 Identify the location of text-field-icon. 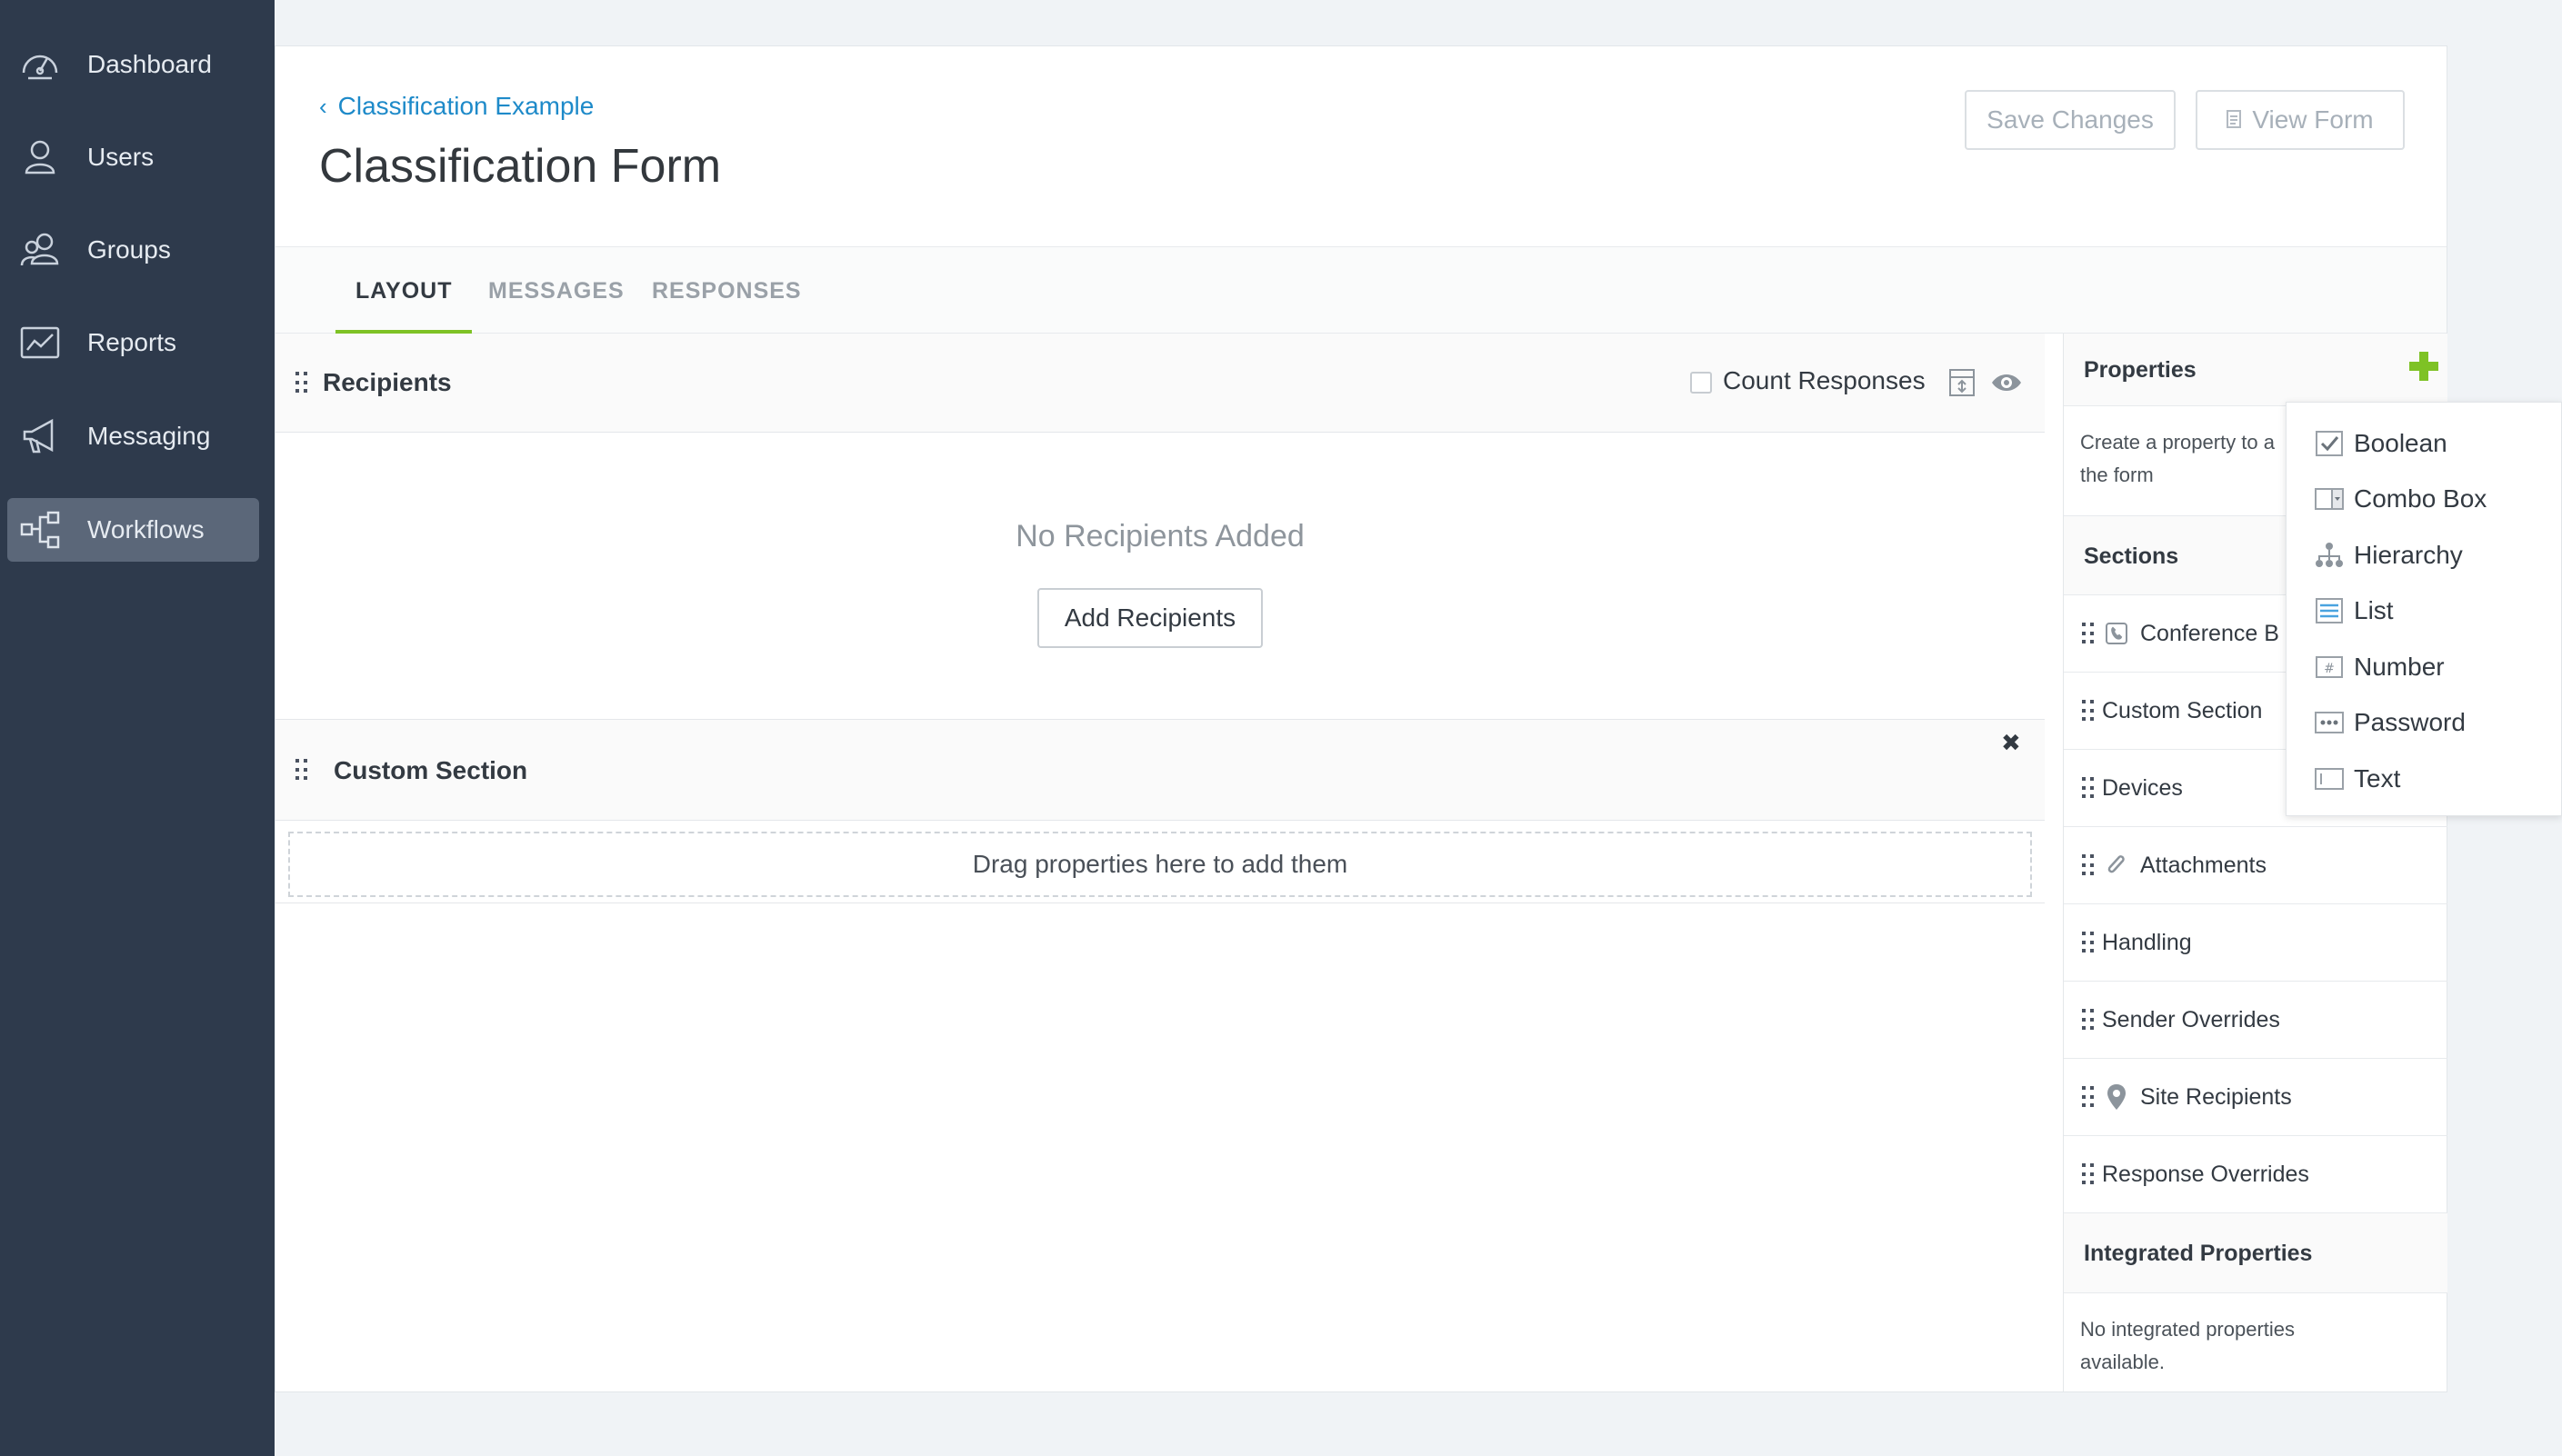
(2329, 779).